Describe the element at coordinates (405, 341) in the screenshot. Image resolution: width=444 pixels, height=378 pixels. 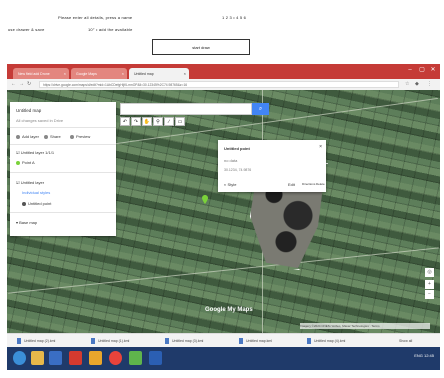
I see `show-all-downloads: Show all` at that location.